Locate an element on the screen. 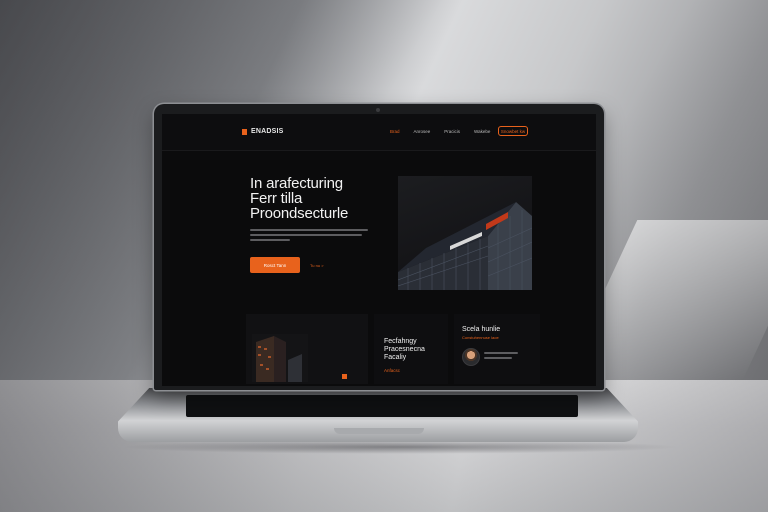  project-card is located at coordinates (307, 349).